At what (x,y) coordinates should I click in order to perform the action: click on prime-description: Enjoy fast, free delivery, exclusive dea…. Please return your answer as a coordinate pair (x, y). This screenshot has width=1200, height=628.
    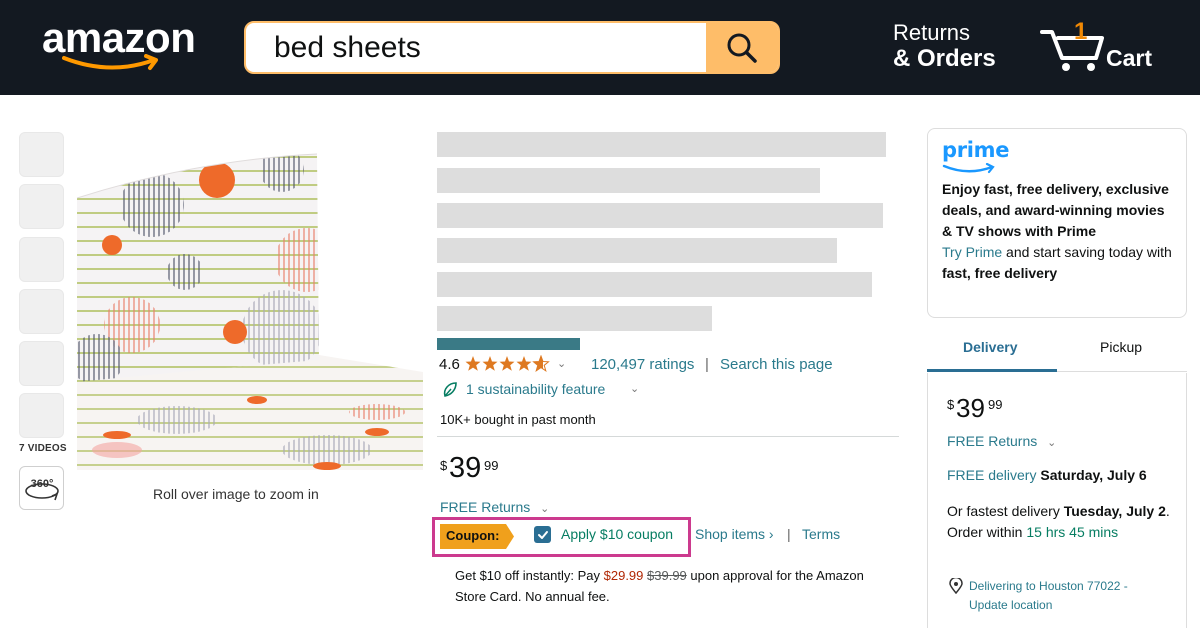
    Looking at the image, I should click on (1057, 231).